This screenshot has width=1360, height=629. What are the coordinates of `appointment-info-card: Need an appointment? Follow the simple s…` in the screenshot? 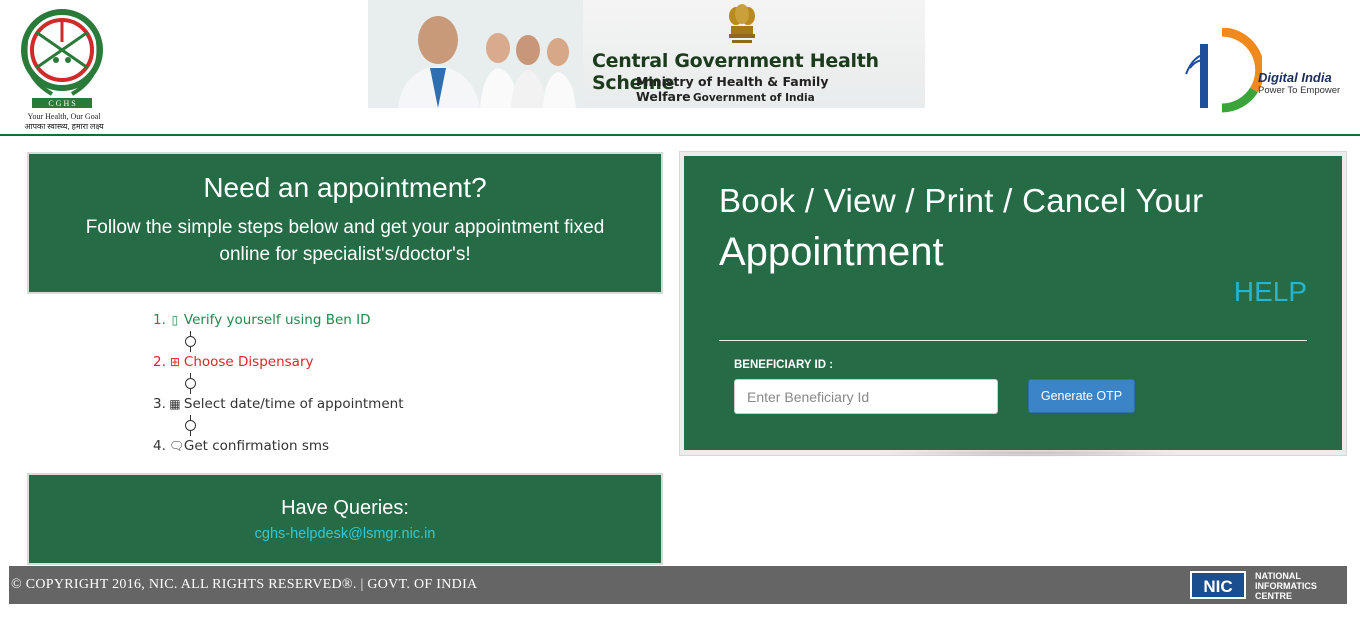 It's located at (345, 223).